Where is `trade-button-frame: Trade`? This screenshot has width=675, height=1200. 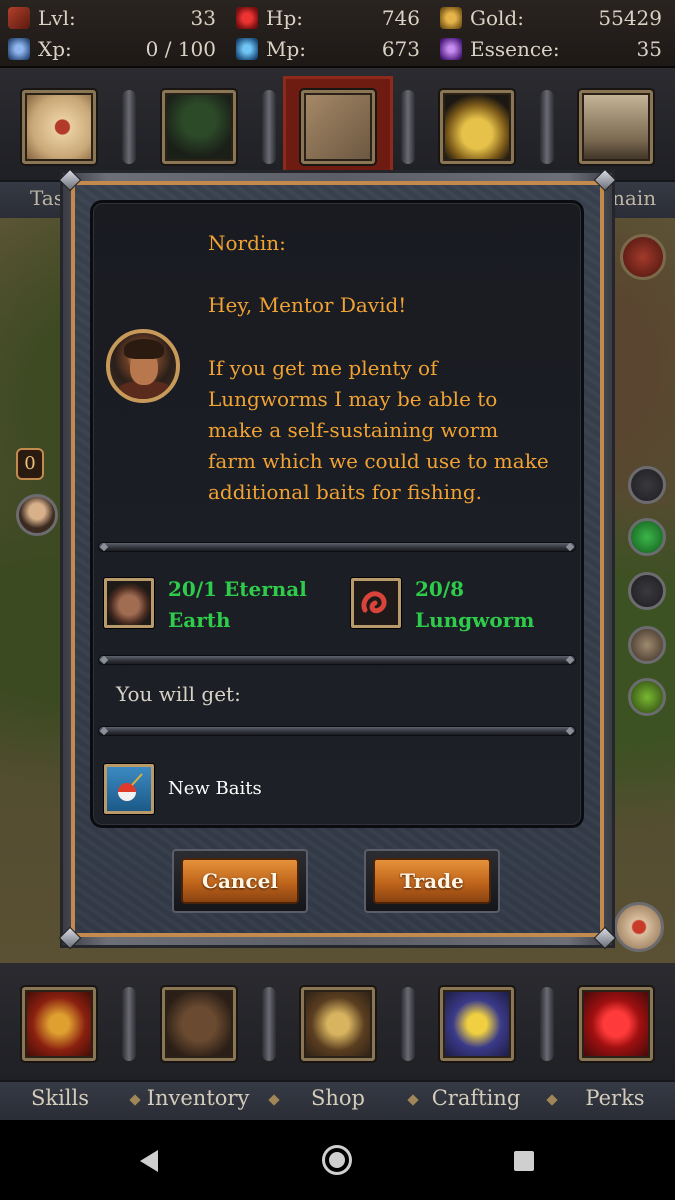 trade-button-frame: Trade is located at coordinates (432, 881).